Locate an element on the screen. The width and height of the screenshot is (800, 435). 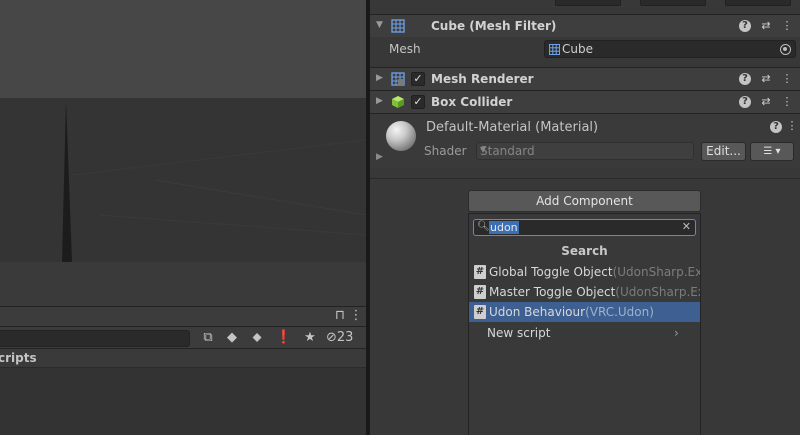
scene-view-lower is located at coordinates (183, 284).